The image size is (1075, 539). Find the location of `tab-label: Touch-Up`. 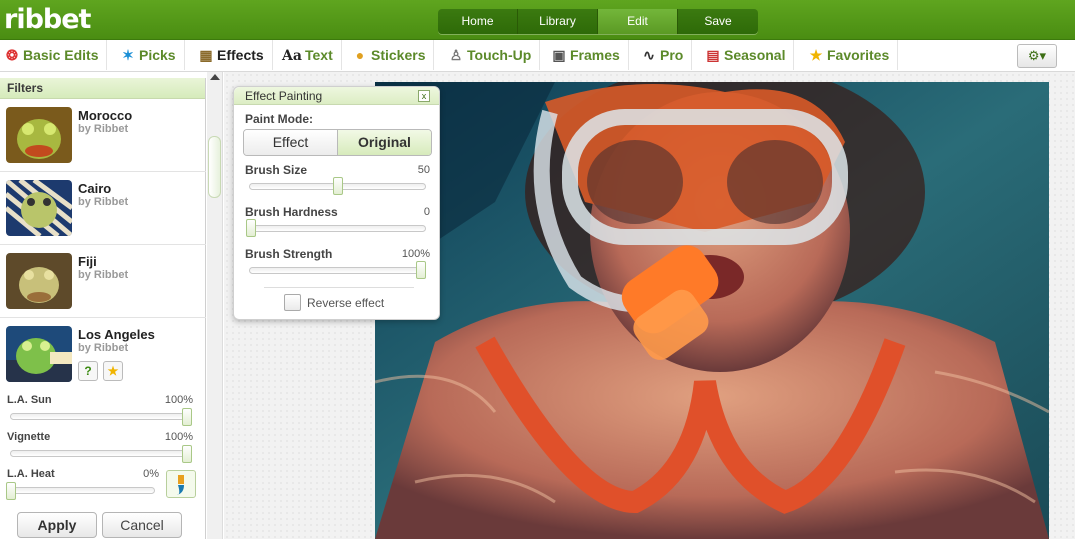

tab-label: Touch-Up is located at coordinates (499, 55).